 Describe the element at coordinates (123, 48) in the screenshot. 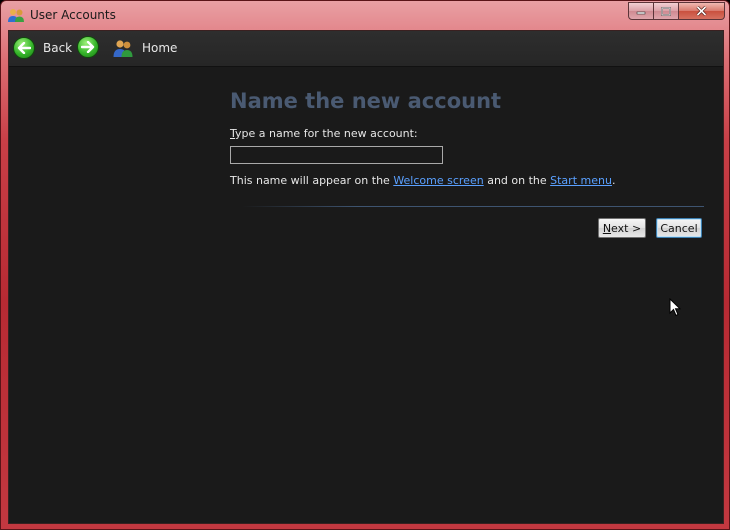

I see `user-accounts-home-icon` at that location.